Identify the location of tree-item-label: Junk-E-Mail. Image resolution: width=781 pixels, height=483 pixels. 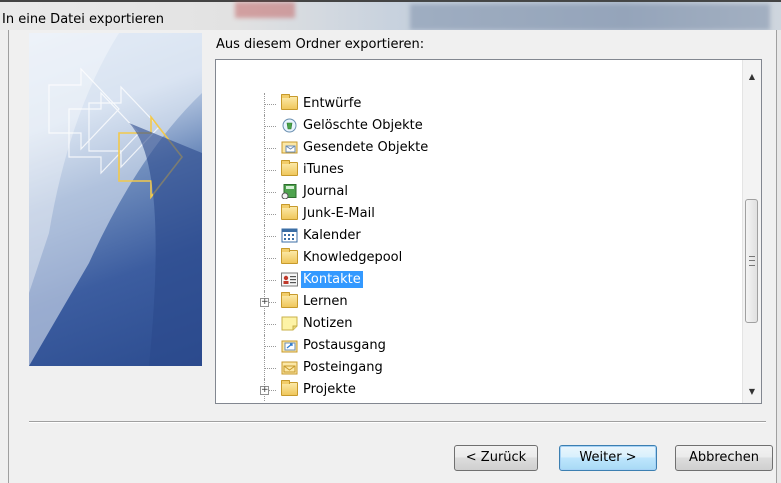
(339, 213).